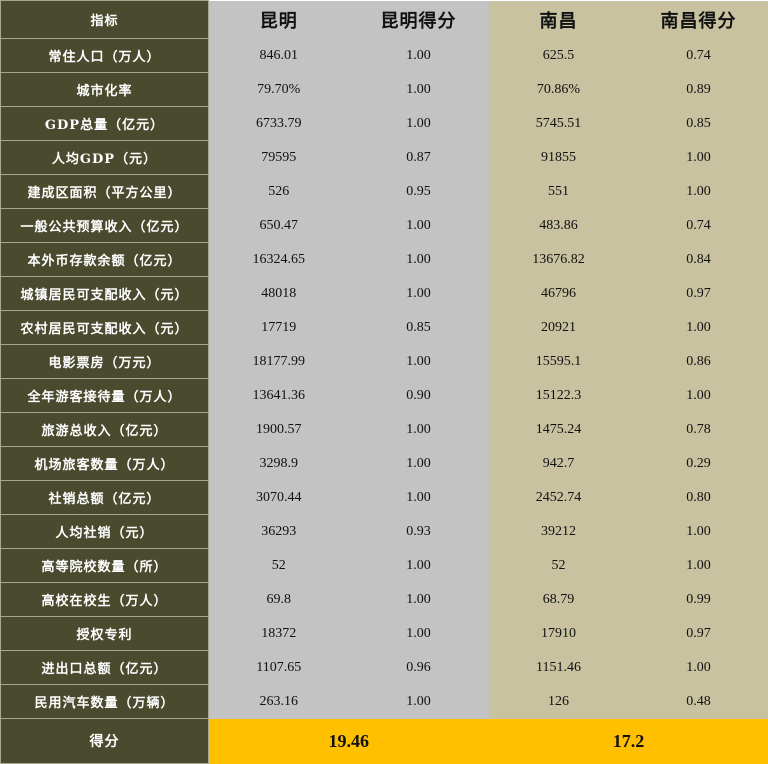 The height and width of the screenshot is (764, 768). I want to click on table-row: 民用汽车数量（万辆）263.161.001260.48, so click(384, 702).